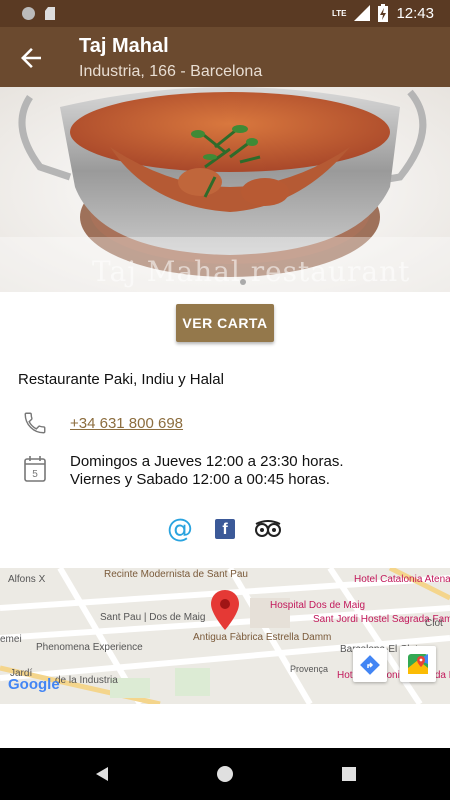 Image resolution: width=450 pixels, height=800 pixels. I want to click on sync-icon, so click(28, 13).